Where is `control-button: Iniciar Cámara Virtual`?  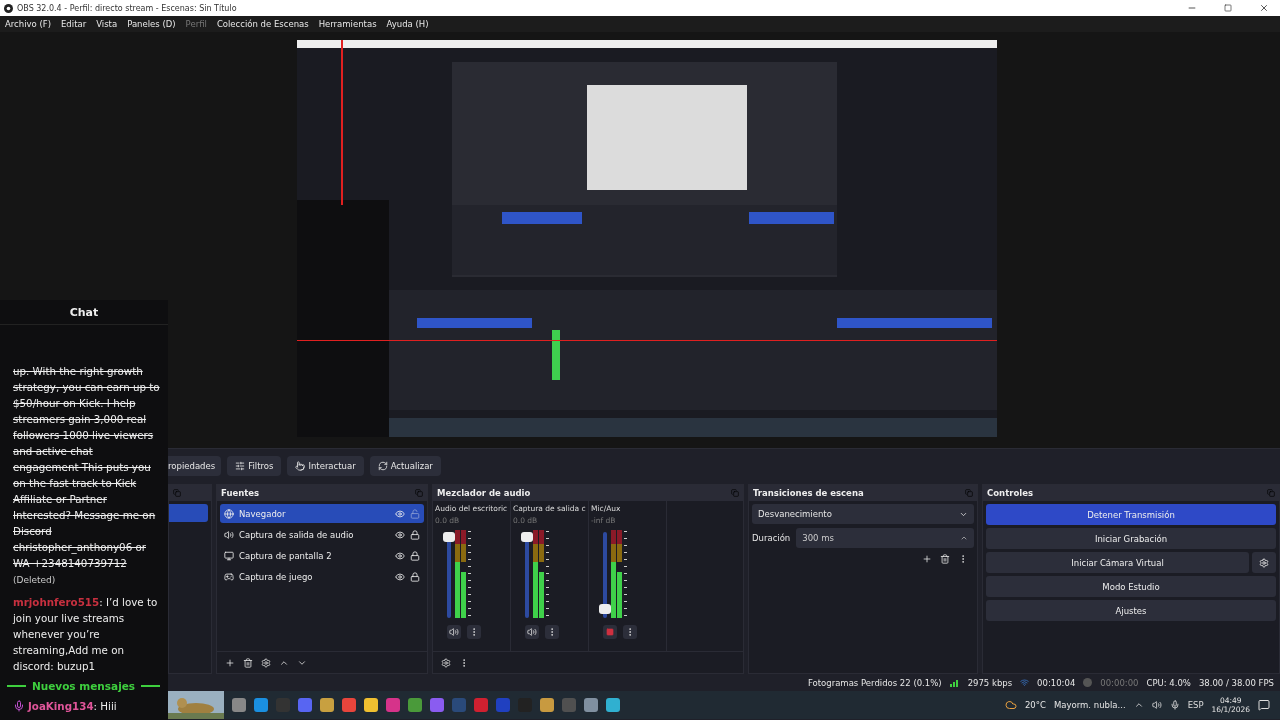
control-button: Iniciar Cámara Virtual is located at coordinates (1117, 562).